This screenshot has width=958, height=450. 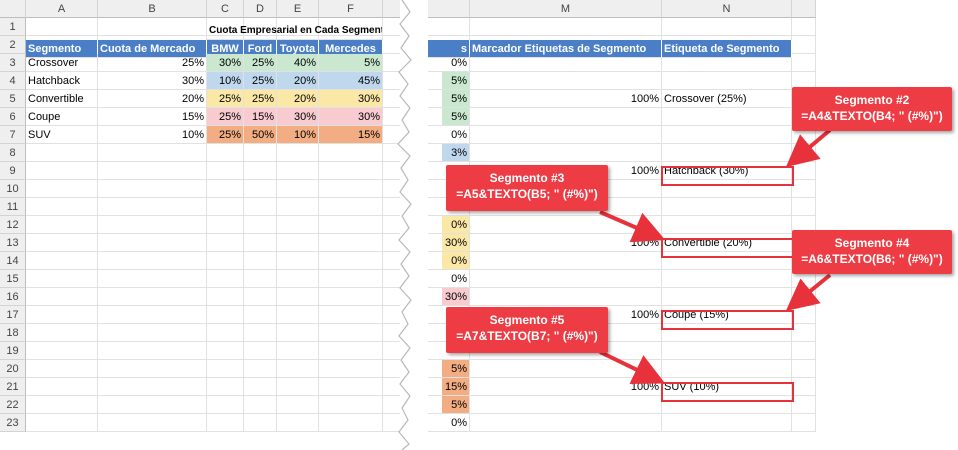 I want to click on callout-segmento-3: Segmento #3 =A5&TEXTO(B5; " (#%)"), so click(x=527, y=188).